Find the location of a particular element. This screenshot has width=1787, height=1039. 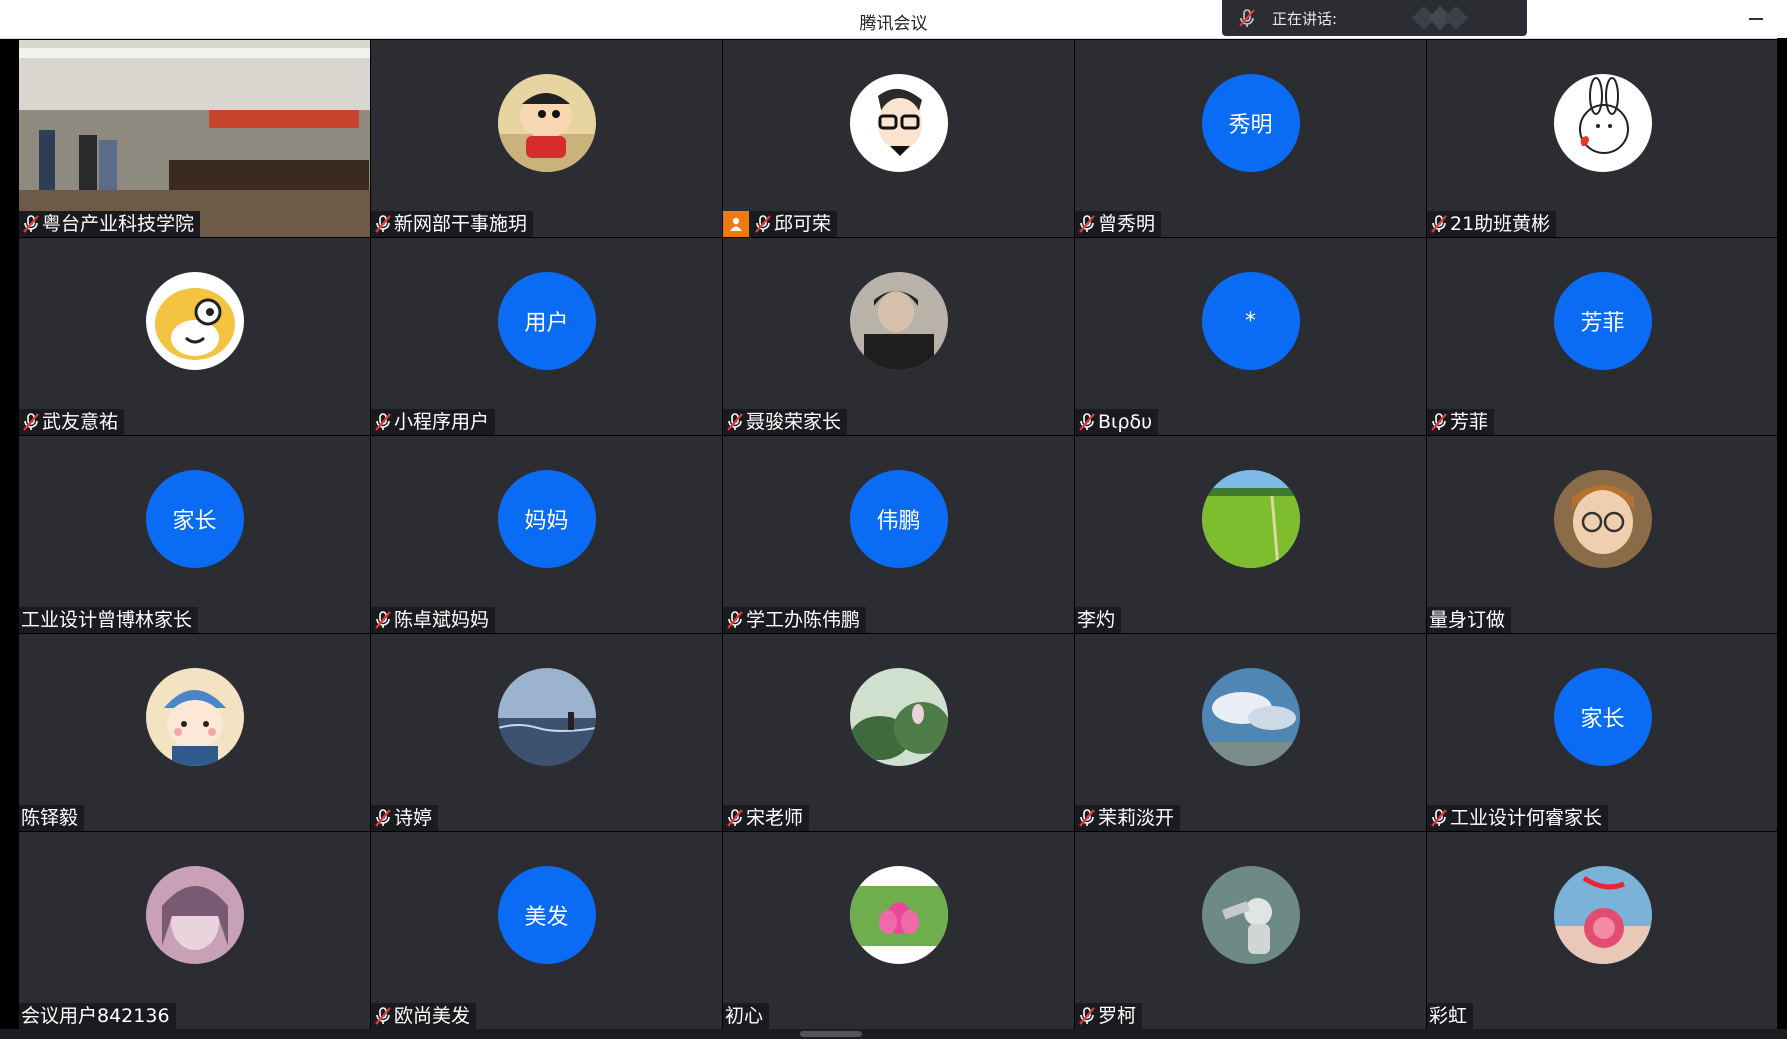

participant-tile: 家长 工业设计何睿家长 is located at coordinates (1602, 732).